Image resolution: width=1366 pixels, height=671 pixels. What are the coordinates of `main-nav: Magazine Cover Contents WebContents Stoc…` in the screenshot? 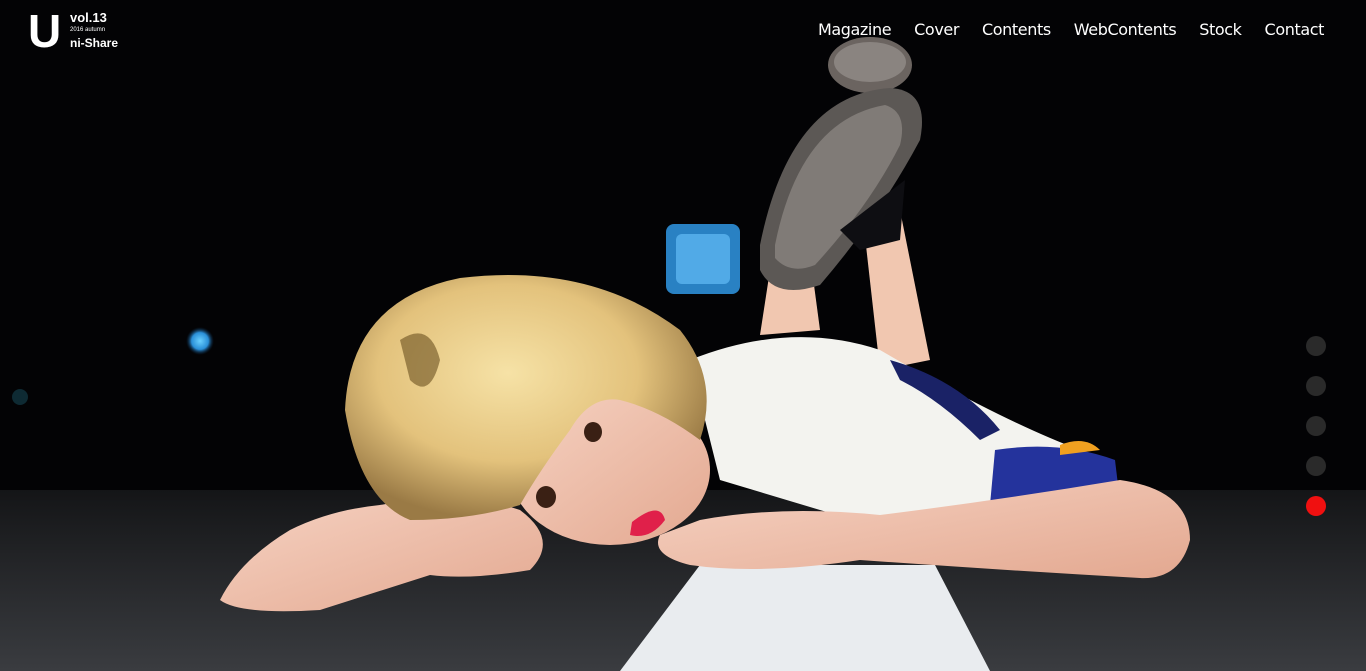 It's located at (1071, 30).